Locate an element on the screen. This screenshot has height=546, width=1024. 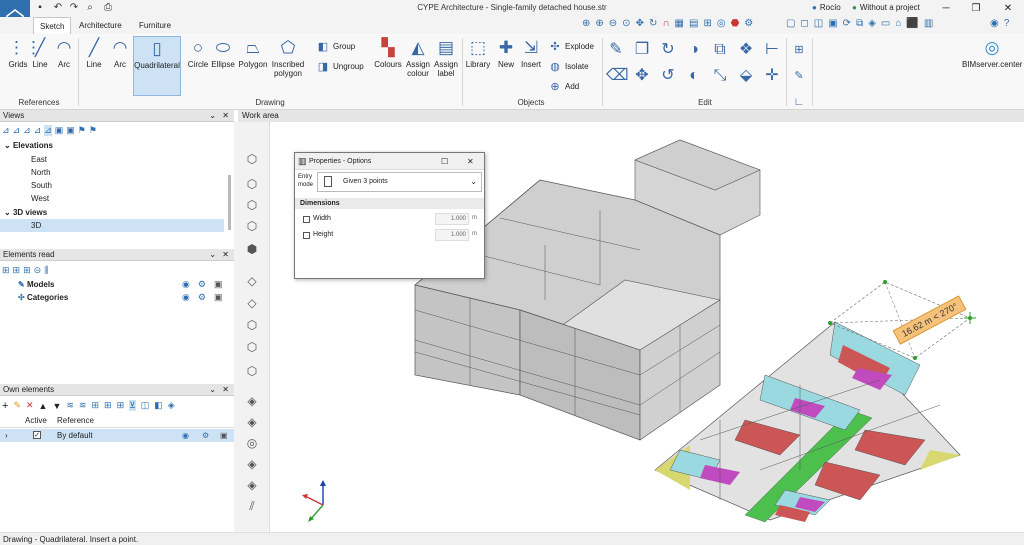
pencil-icon: ✎ is located at coordinates (616, 50).